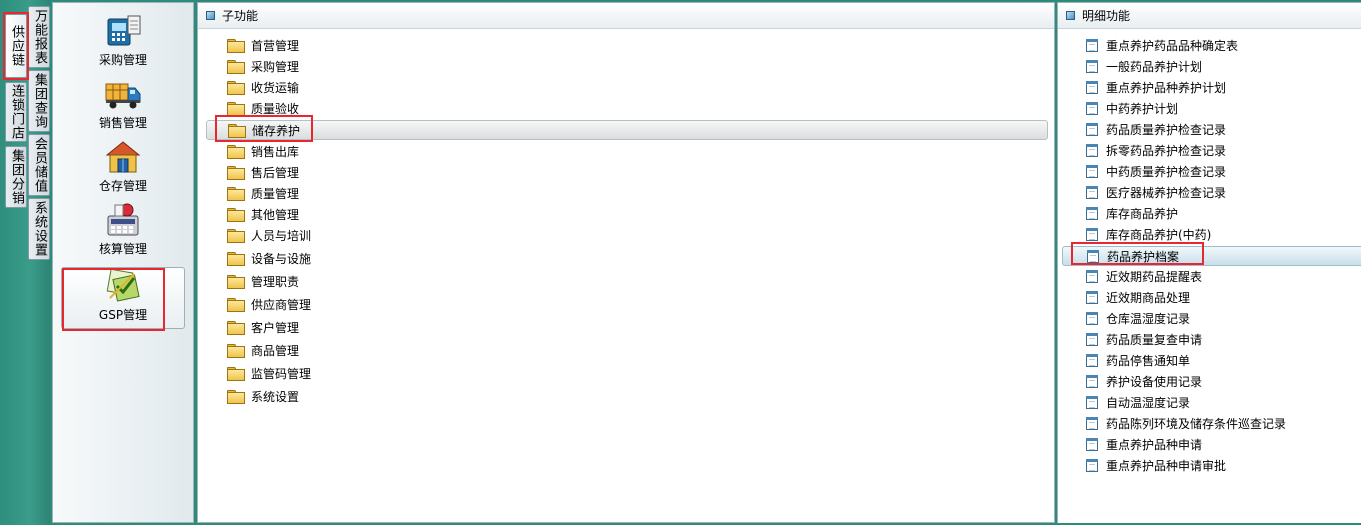 This screenshot has width=1361, height=525. What do you see at coordinates (627, 304) in the screenshot?
I see `folder-item: 供应商管理` at bounding box center [627, 304].